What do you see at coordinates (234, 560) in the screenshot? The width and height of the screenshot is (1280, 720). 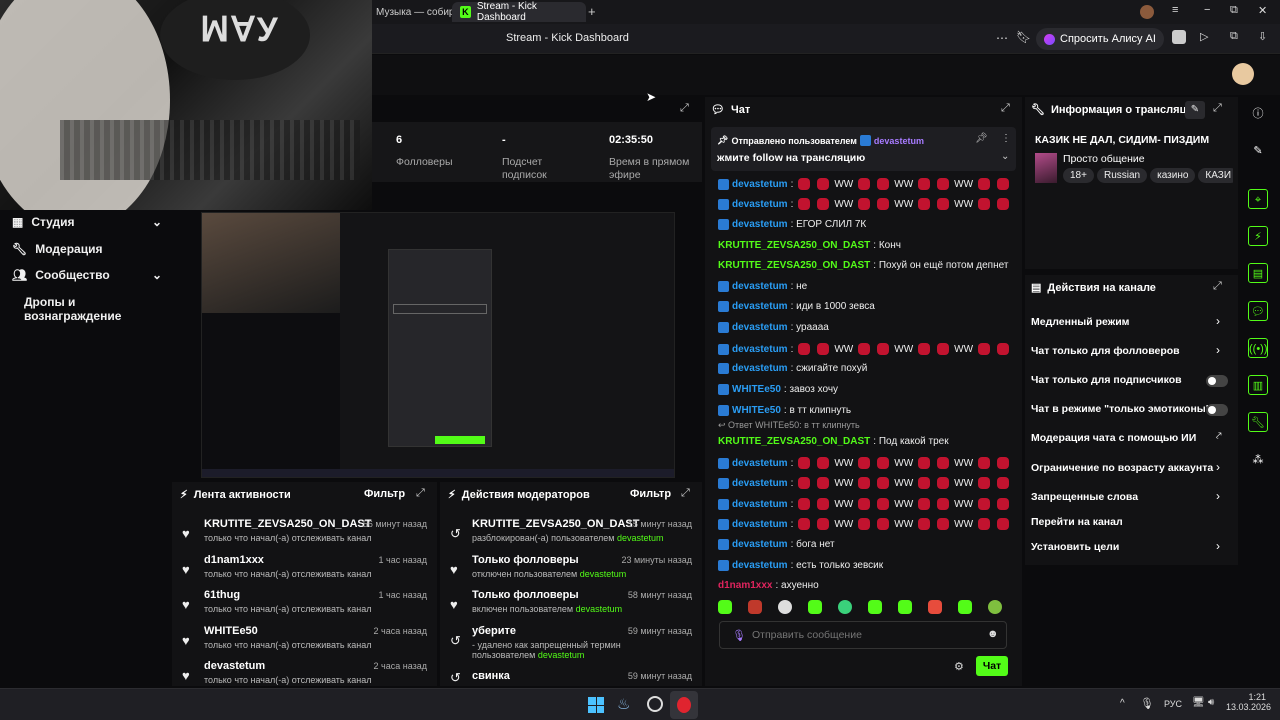 I see `activity-user: d1nam1xxx` at bounding box center [234, 560].